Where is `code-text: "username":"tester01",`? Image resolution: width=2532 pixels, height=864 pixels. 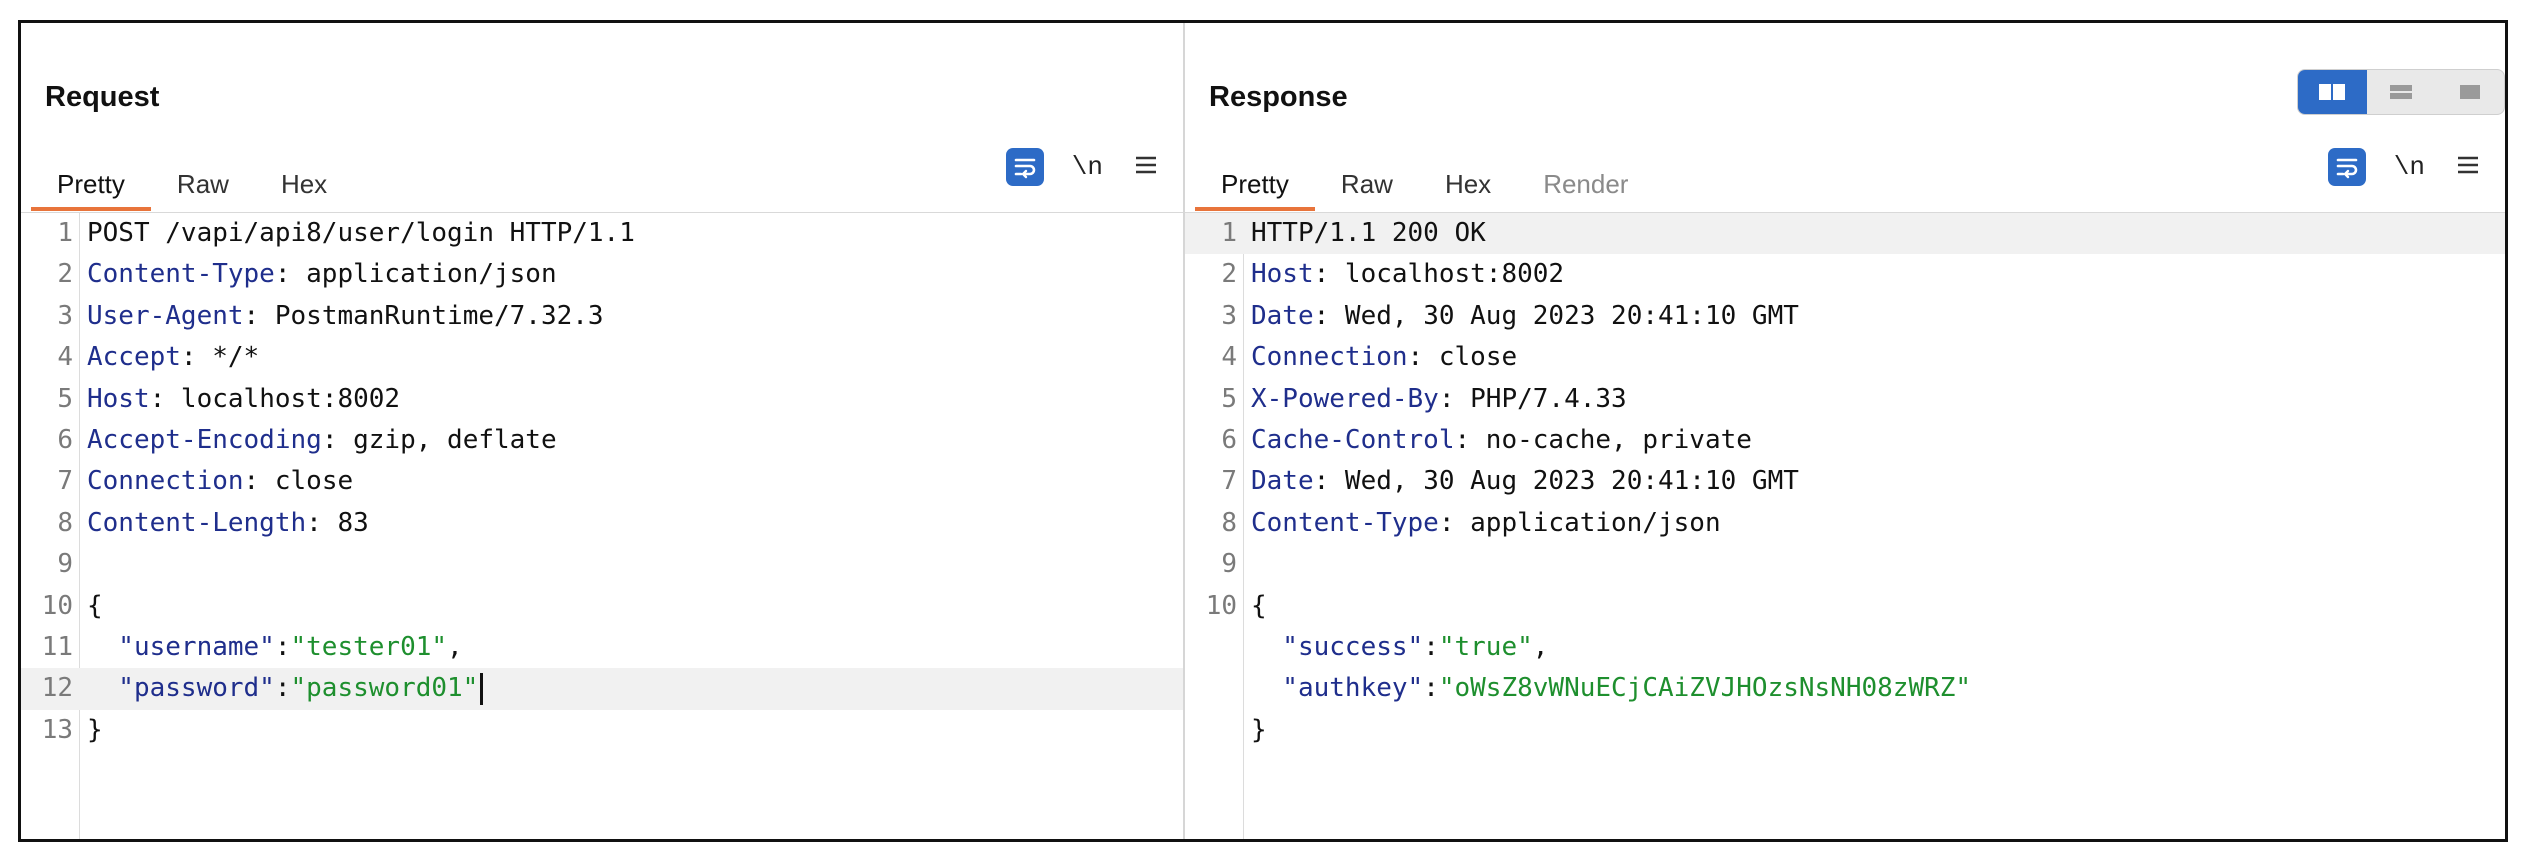 code-text: "username":"tester01", is located at coordinates (274, 647).